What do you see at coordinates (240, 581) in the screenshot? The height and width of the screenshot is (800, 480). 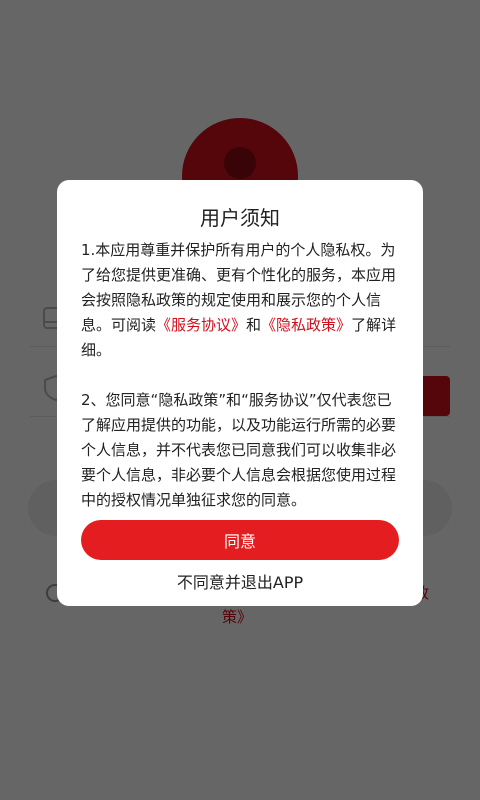 I see `disagree-exit-button: 不同意并退出APP` at bounding box center [240, 581].